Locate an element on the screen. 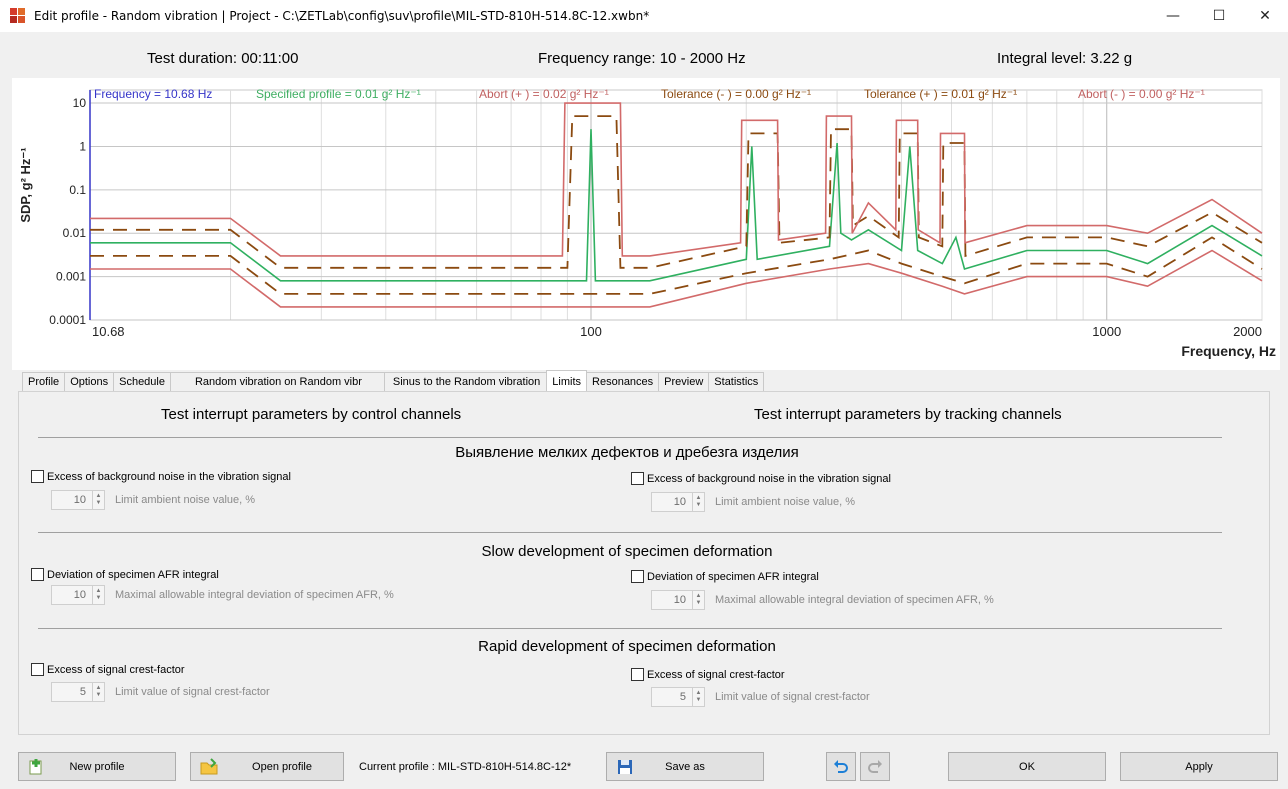  y-tick-label: 0.01 is located at coordinates (75, 233).